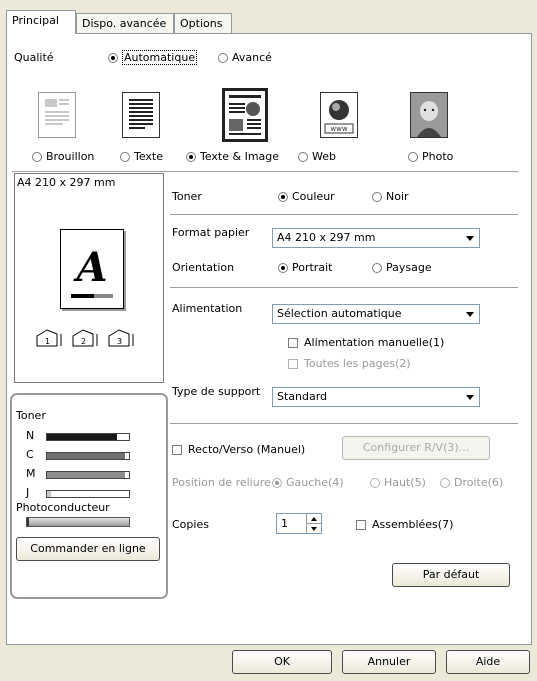  Describe the element at coordinates (470, 314) in the screenshot. I see `chevron-down-icon` at that location.